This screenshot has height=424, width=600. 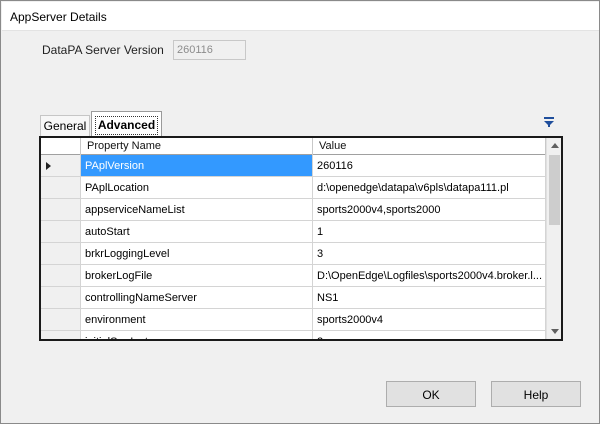 I want to click on property-name-cell: autoStart, so click(x=197, y=232).